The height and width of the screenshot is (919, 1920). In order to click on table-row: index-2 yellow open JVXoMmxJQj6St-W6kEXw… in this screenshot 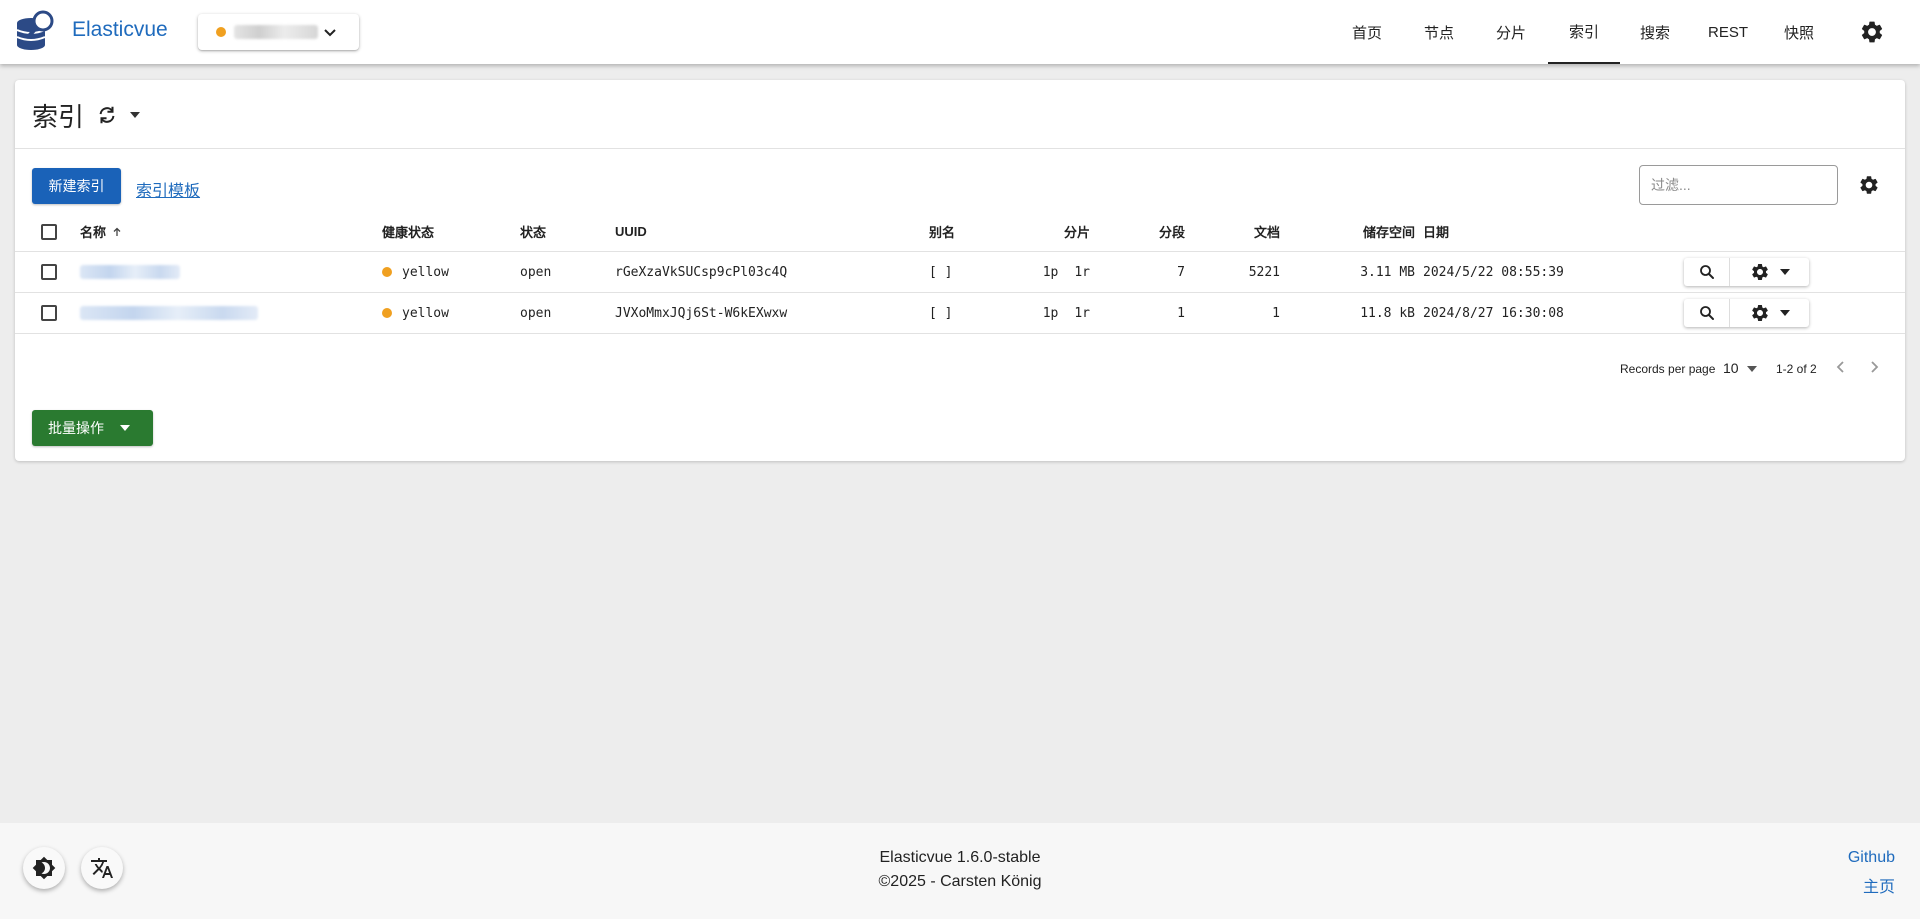, I will do `click(960, 313)`.